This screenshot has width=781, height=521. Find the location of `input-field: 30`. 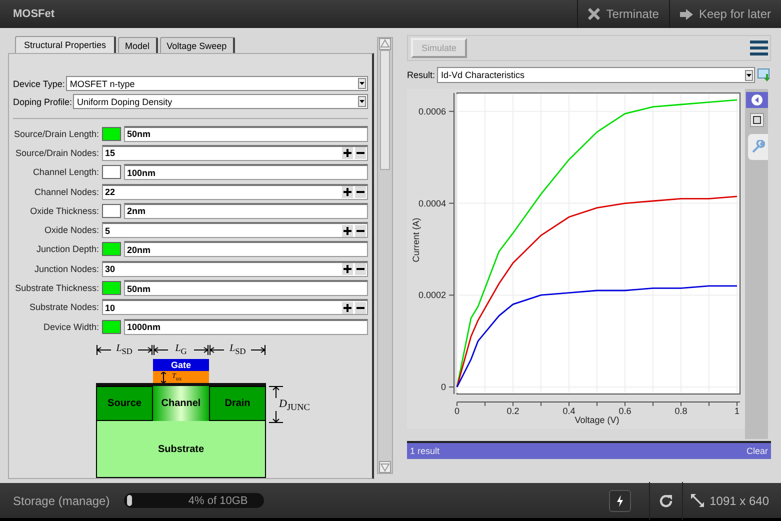

input-field: 30 is located at coordinates (235, 268).